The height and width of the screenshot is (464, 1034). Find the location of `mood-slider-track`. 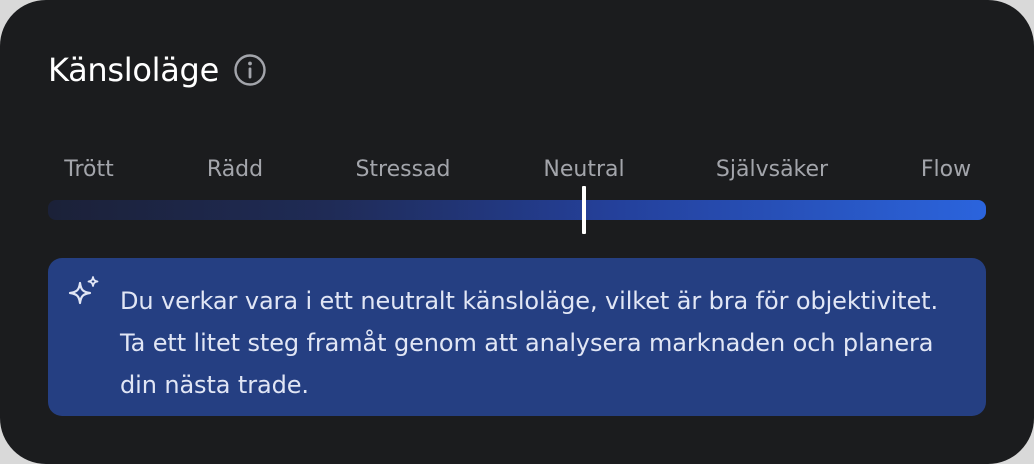

mood-slider-track is located at coordinates (517, 210).